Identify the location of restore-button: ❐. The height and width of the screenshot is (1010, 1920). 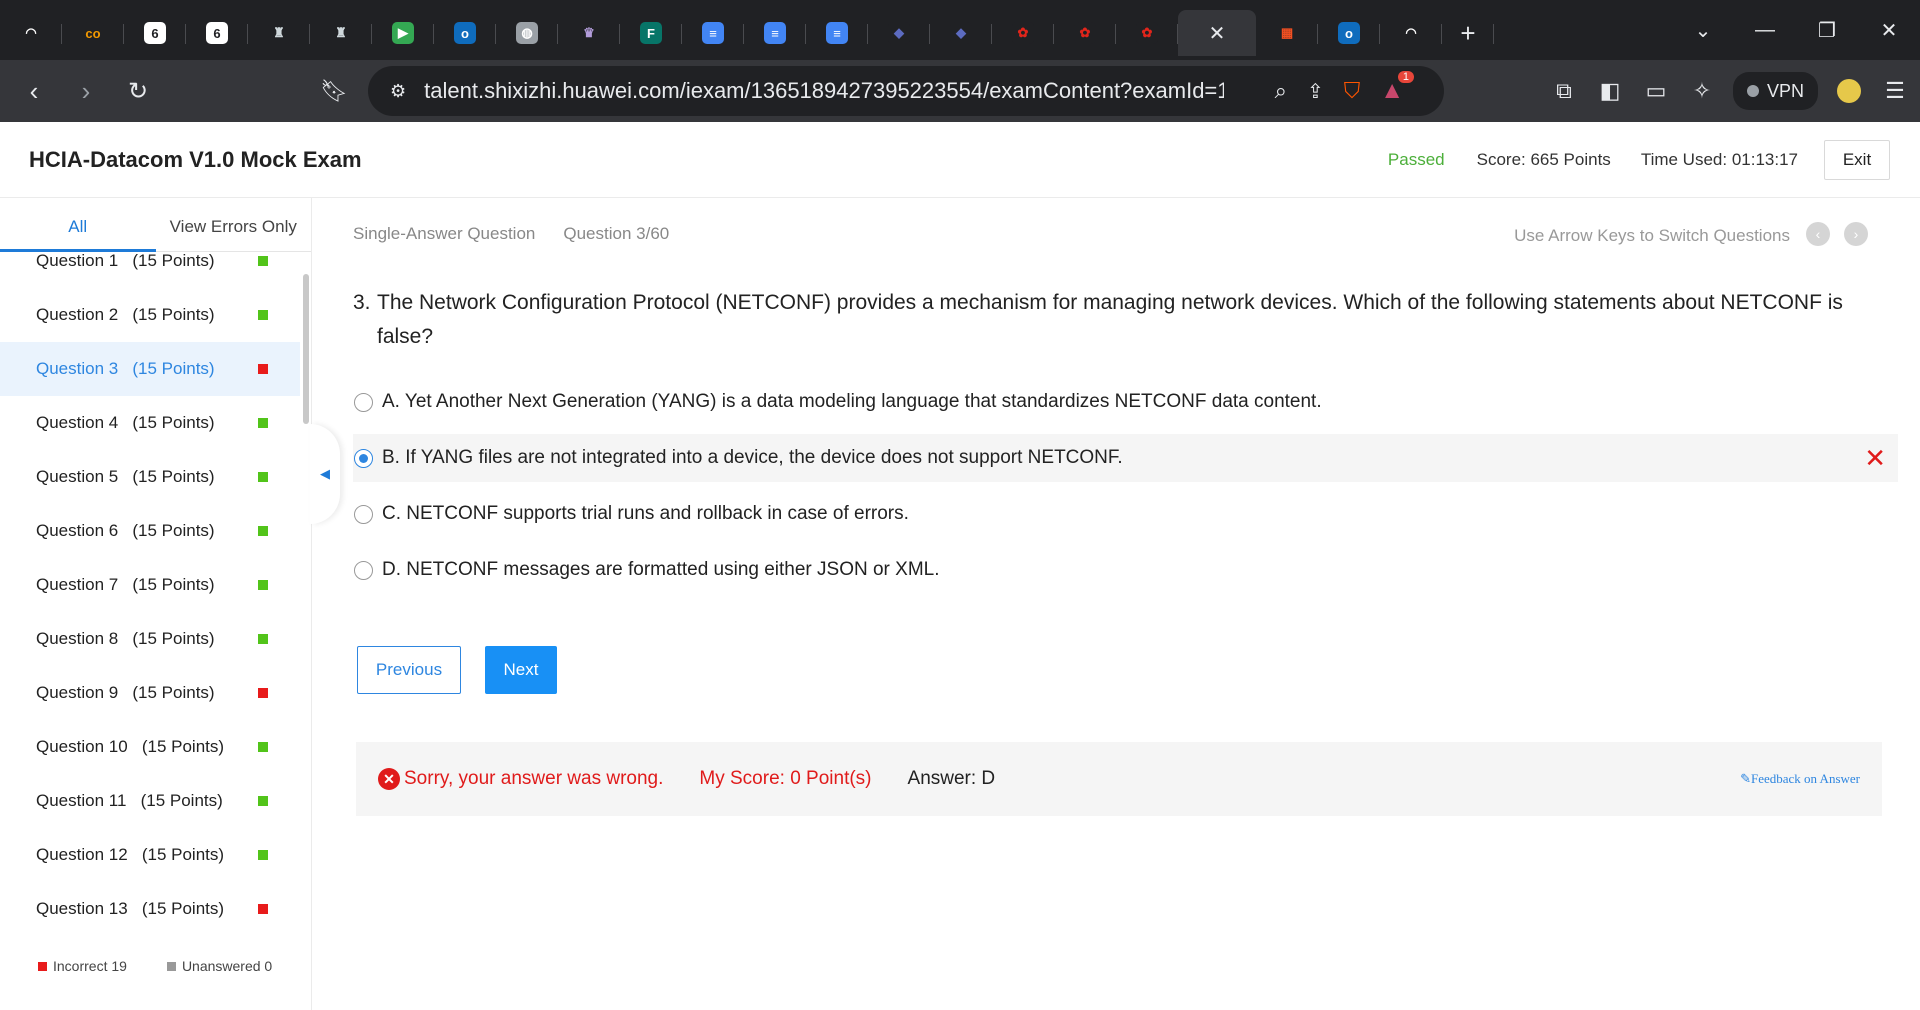
(1827, 30).